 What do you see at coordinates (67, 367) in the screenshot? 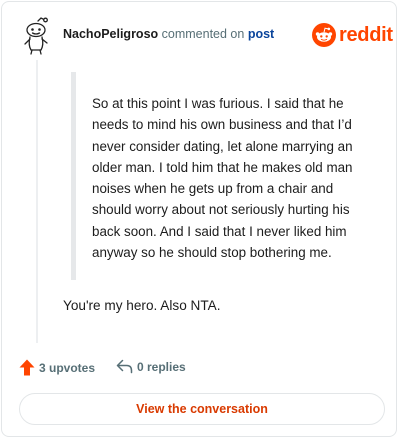
I see `upvote-count: 3 upvotes` at bounding box center [67, 367].